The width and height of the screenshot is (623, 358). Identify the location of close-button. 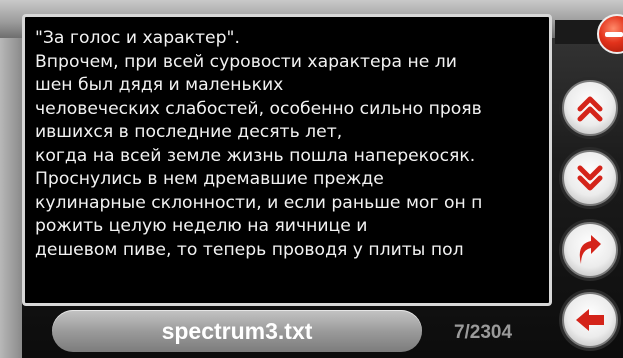
(610, 34).